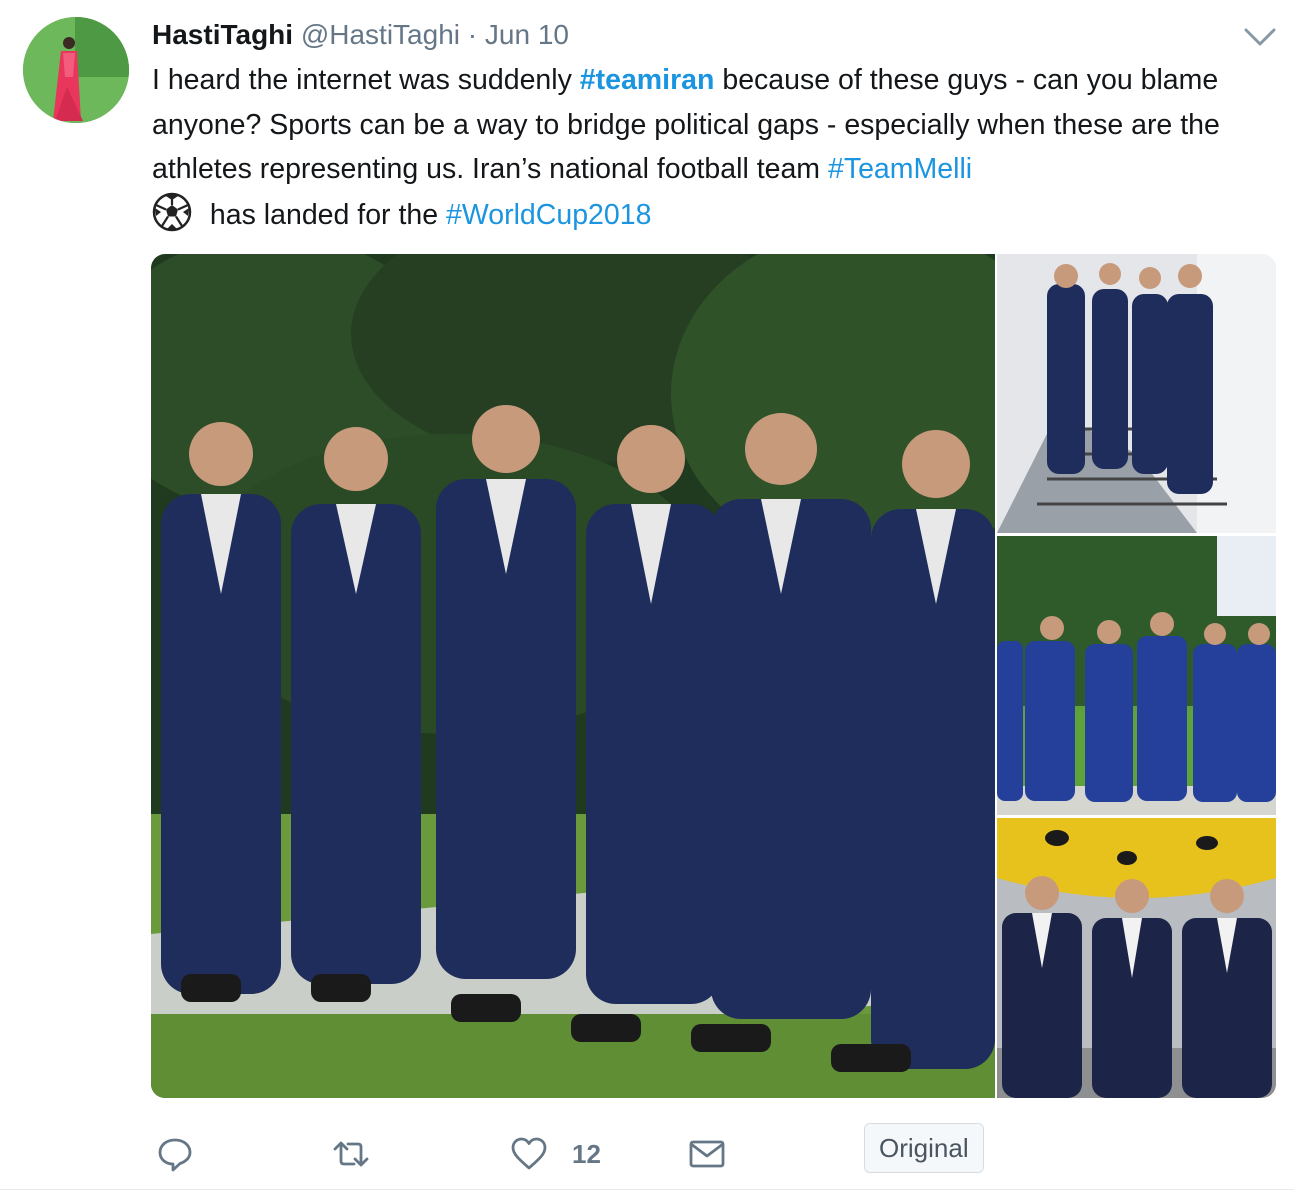 The height and width of the screenshot is (1194, 1294). I want to click on original-button: Original, so click(924, 1148).